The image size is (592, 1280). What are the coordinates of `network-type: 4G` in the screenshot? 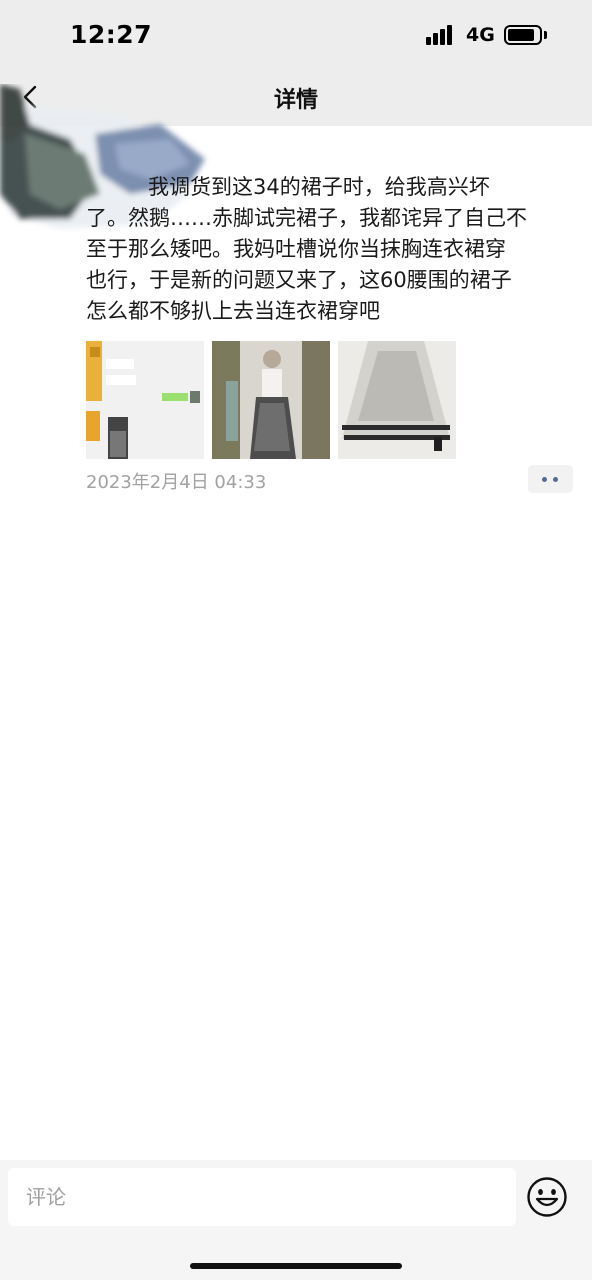 It's located at (480, 35).